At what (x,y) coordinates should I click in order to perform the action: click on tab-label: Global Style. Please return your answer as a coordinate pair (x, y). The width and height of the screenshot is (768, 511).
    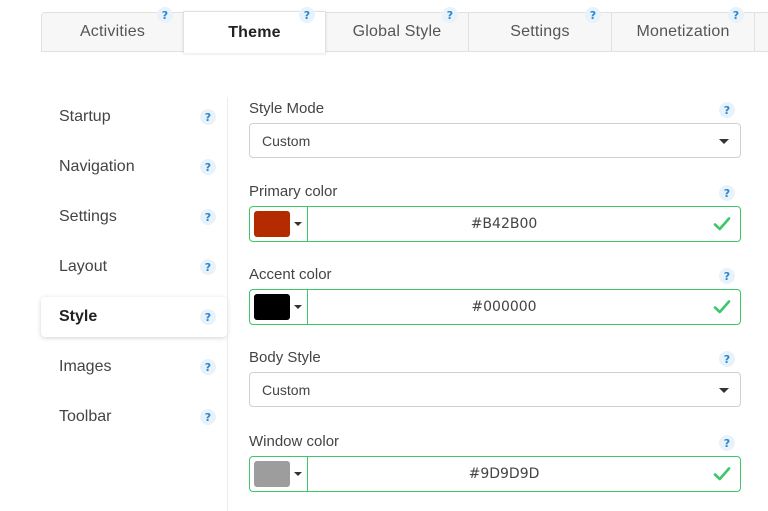
    Looking at the image, I should click on (397, 31).